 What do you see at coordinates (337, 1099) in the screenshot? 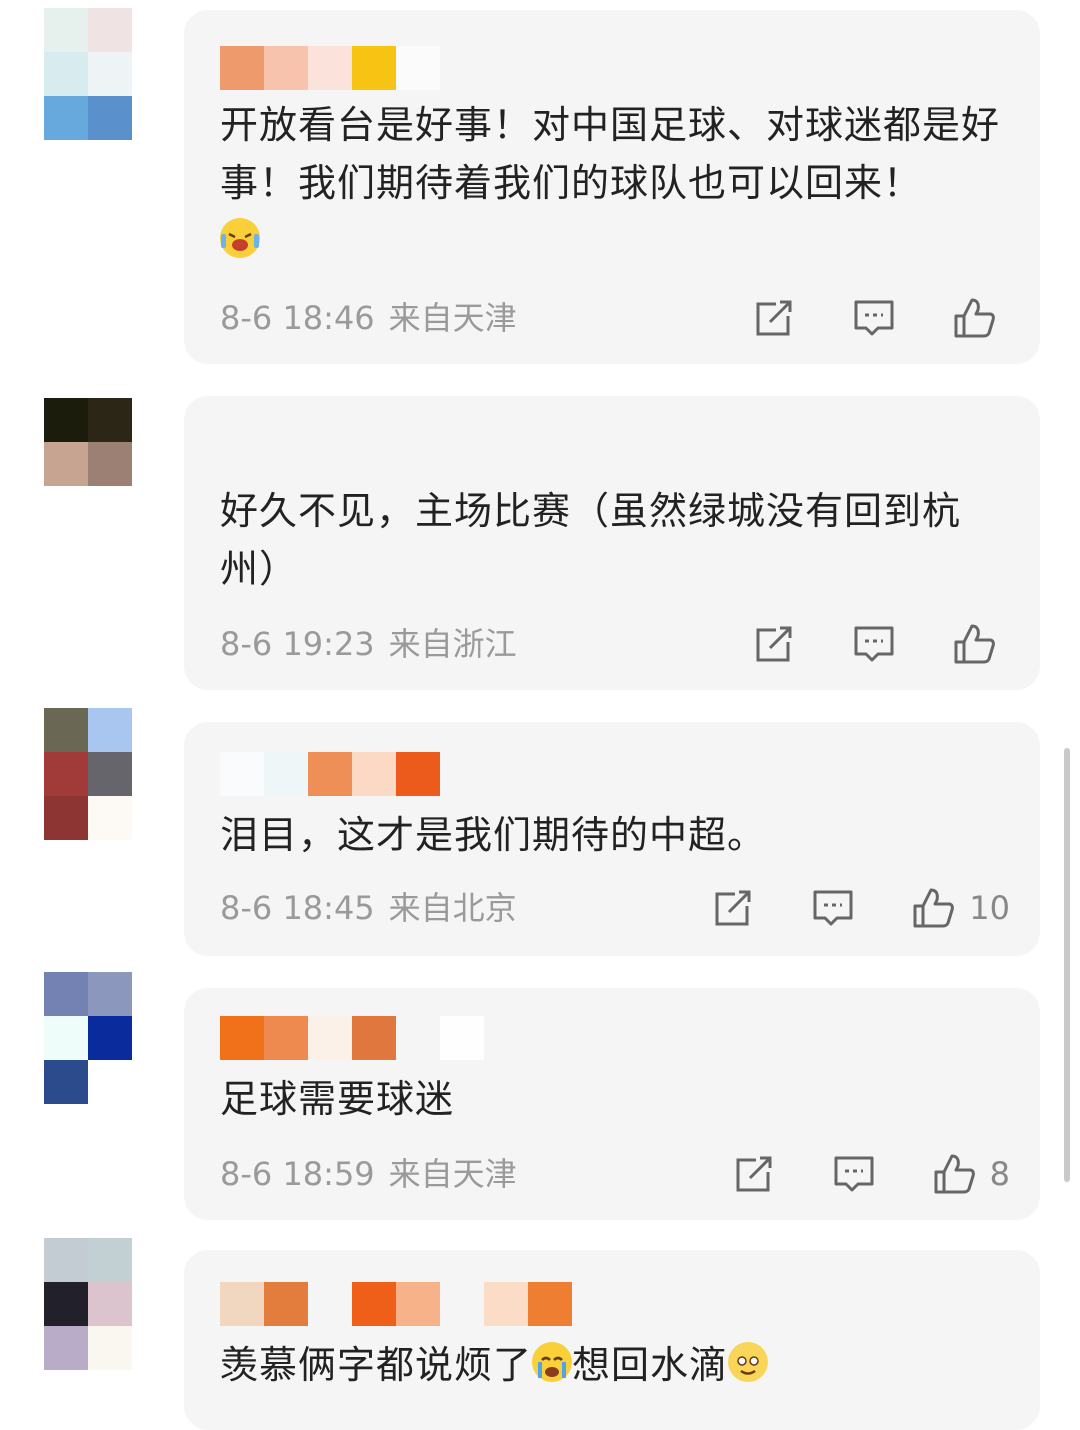
I see `comment-text: 足球需要球迷` at bounding box center [337, 1099].